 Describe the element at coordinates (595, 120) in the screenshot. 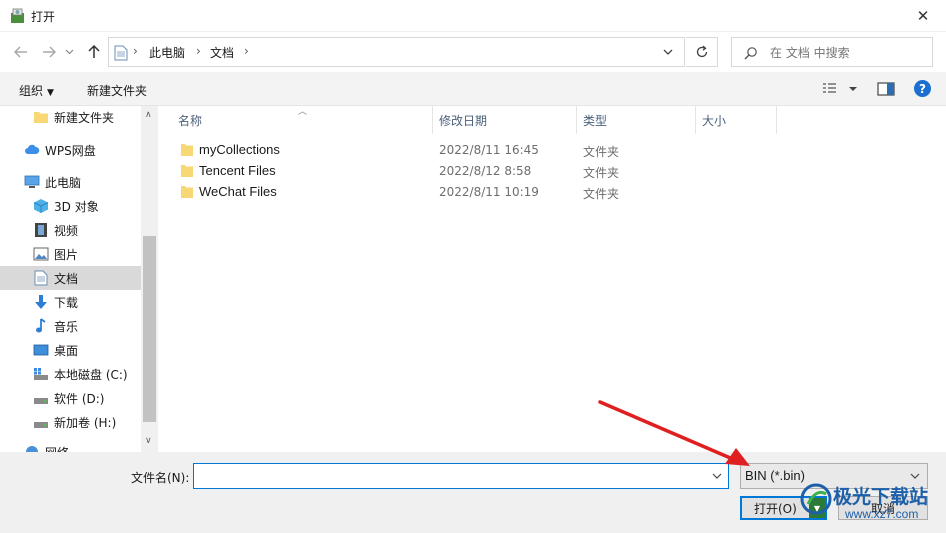

I see `column-label: 类型` at that location.